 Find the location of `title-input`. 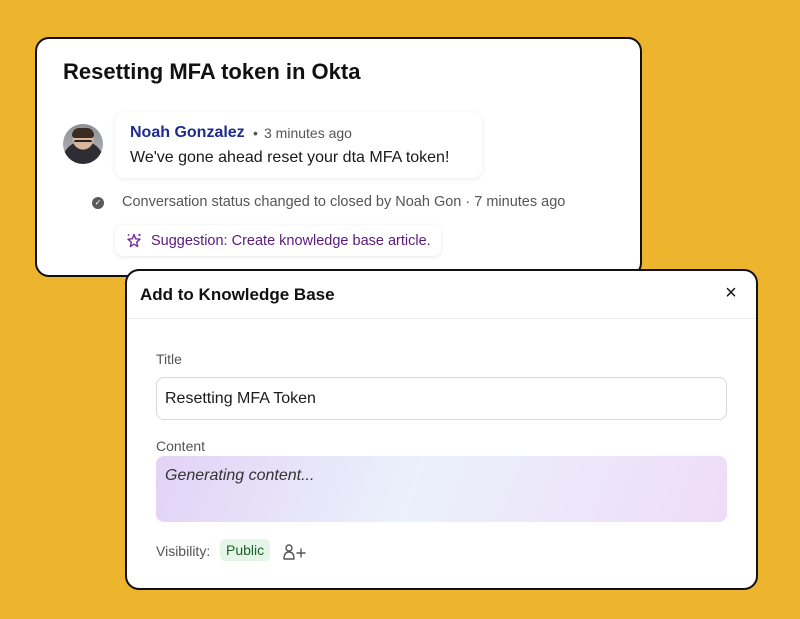

title-input is located at coordinates (441, 398).